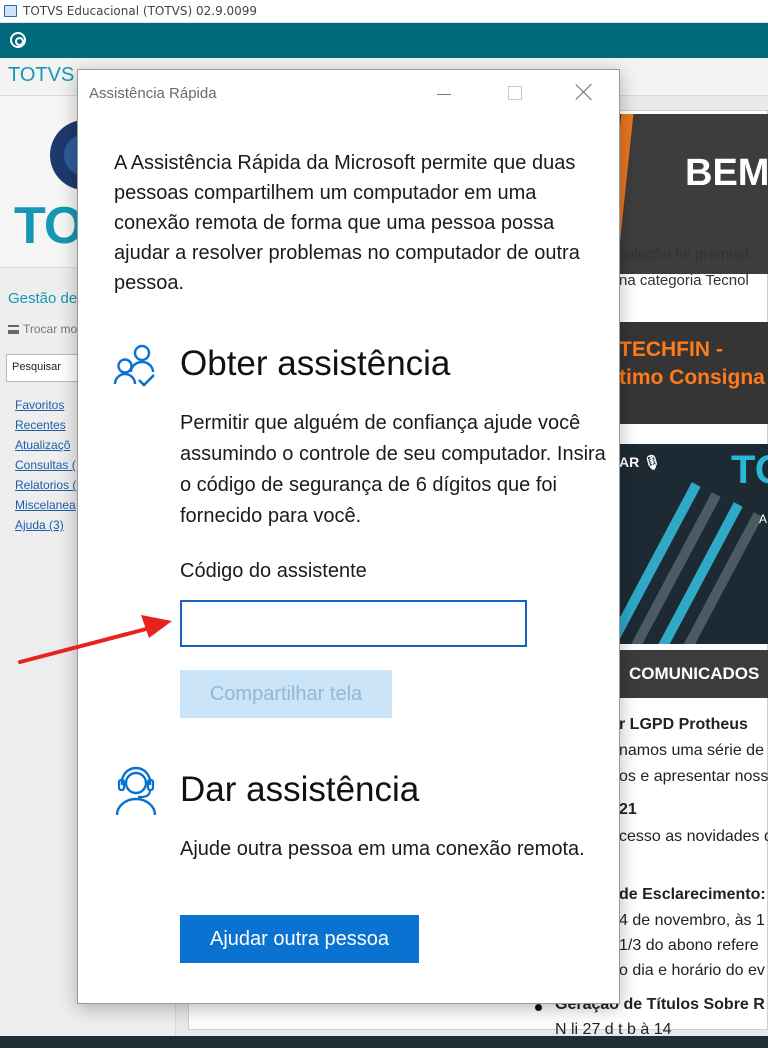 This screenshot has width=768, height=1048. I want to click on news-line: namos uma série de, so click(691, 750).